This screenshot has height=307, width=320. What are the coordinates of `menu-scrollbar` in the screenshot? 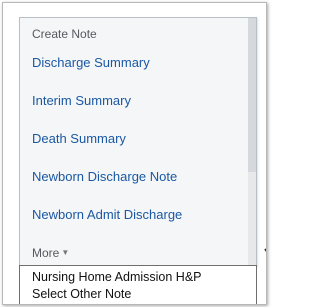 It's located at (252, 142).